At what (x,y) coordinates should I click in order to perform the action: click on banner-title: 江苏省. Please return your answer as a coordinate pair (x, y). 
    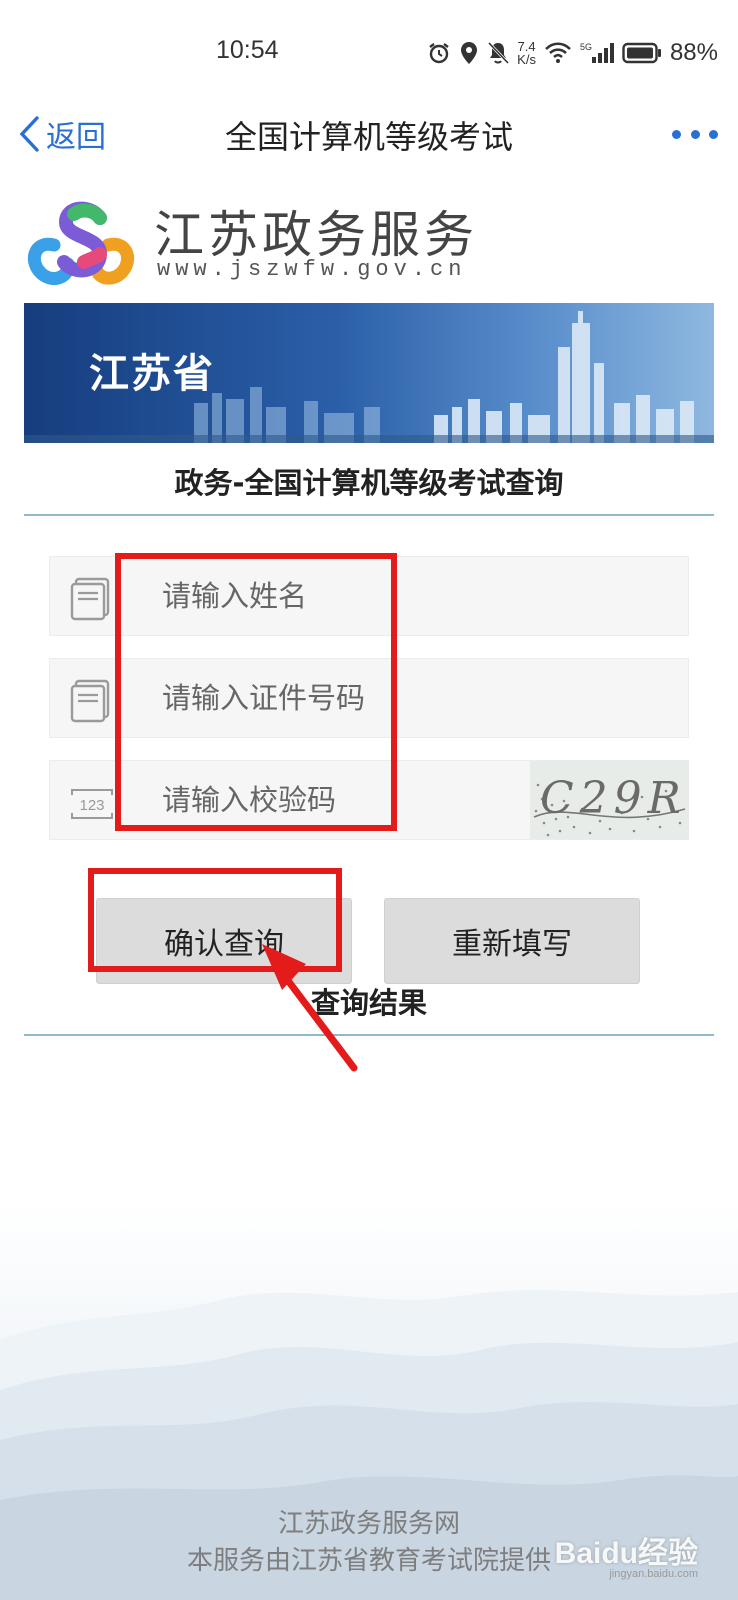
    Looking at the image, I should click on (152, 374).